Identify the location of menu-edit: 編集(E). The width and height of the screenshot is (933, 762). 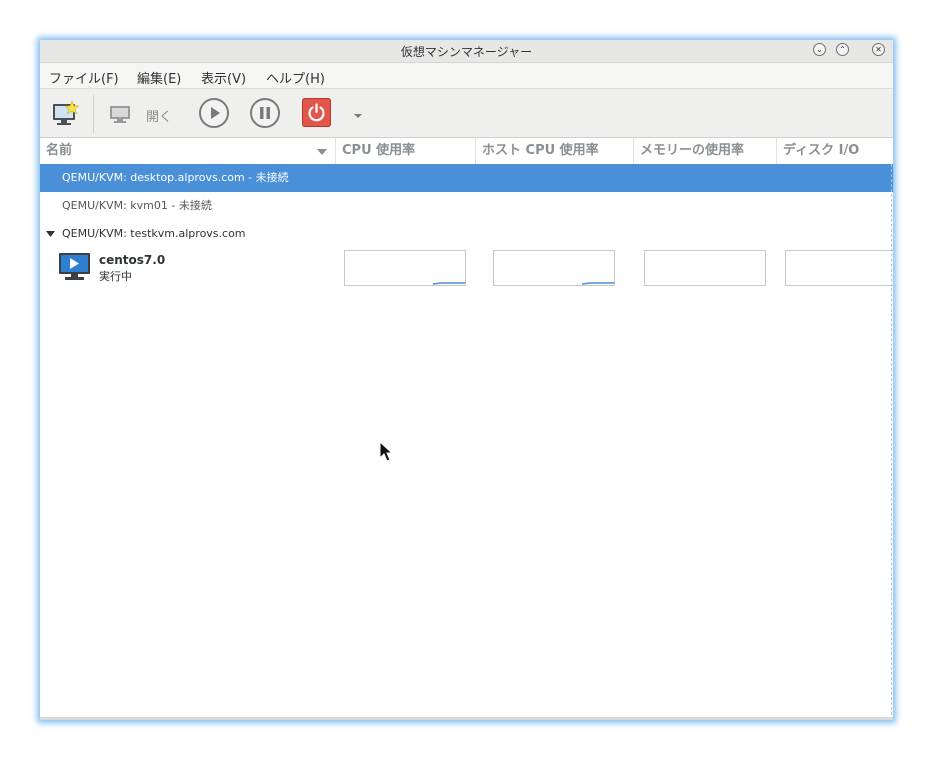
(159, 77).